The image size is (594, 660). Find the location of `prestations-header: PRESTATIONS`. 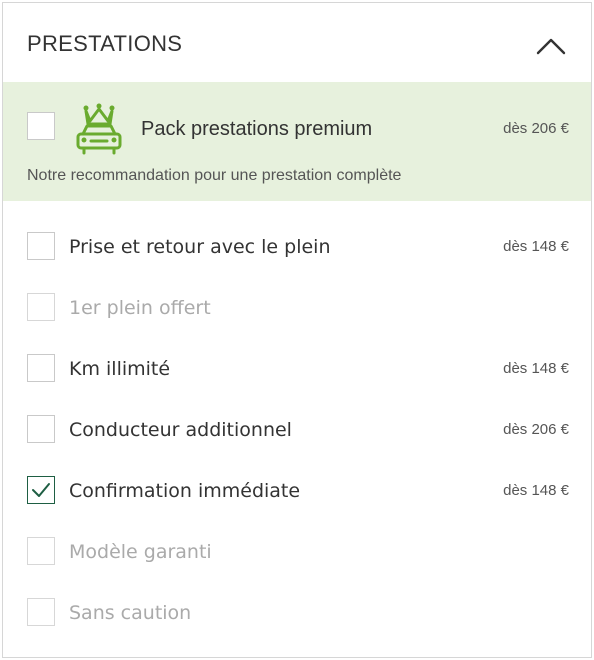

prestations-header: PRESTATIONS is located at coordinates (297, 42).